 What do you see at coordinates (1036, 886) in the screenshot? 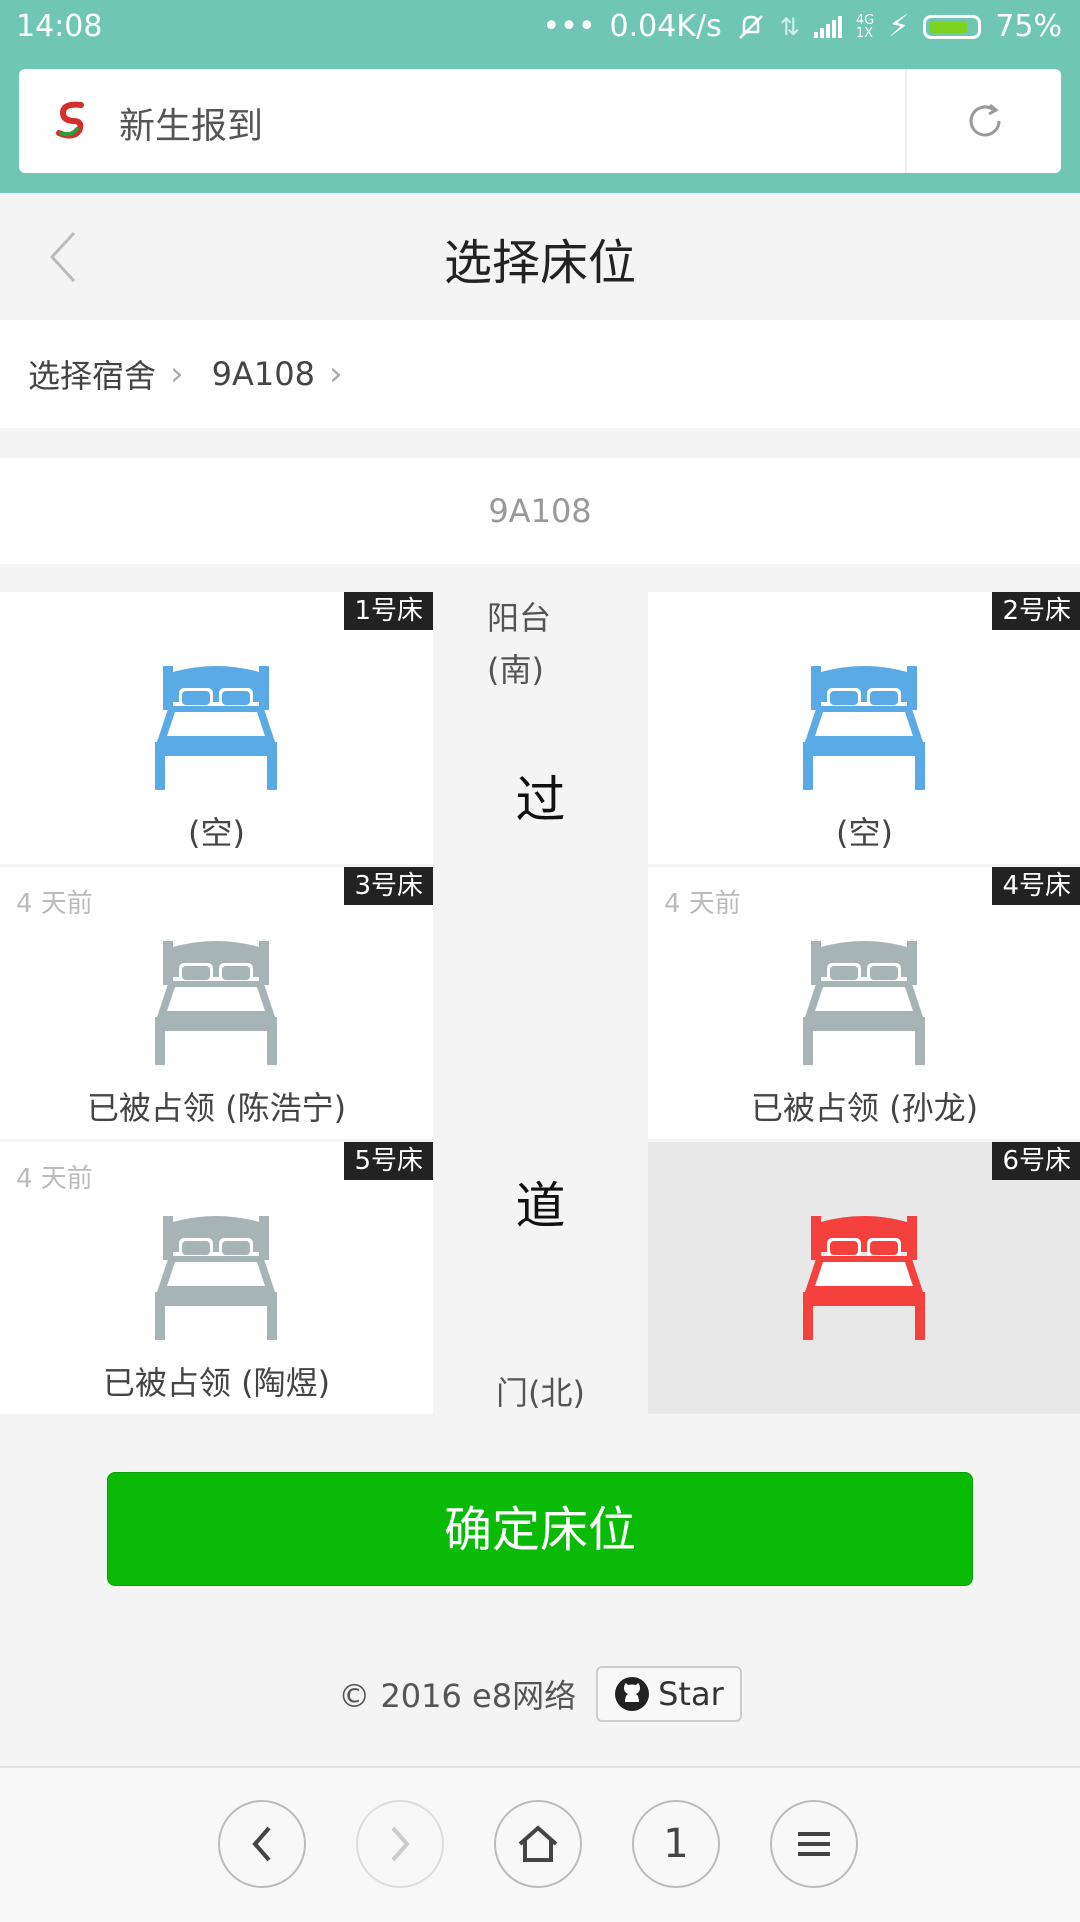
I see `bed-number-badge: 4号床` at bounding box center [1036, 886].